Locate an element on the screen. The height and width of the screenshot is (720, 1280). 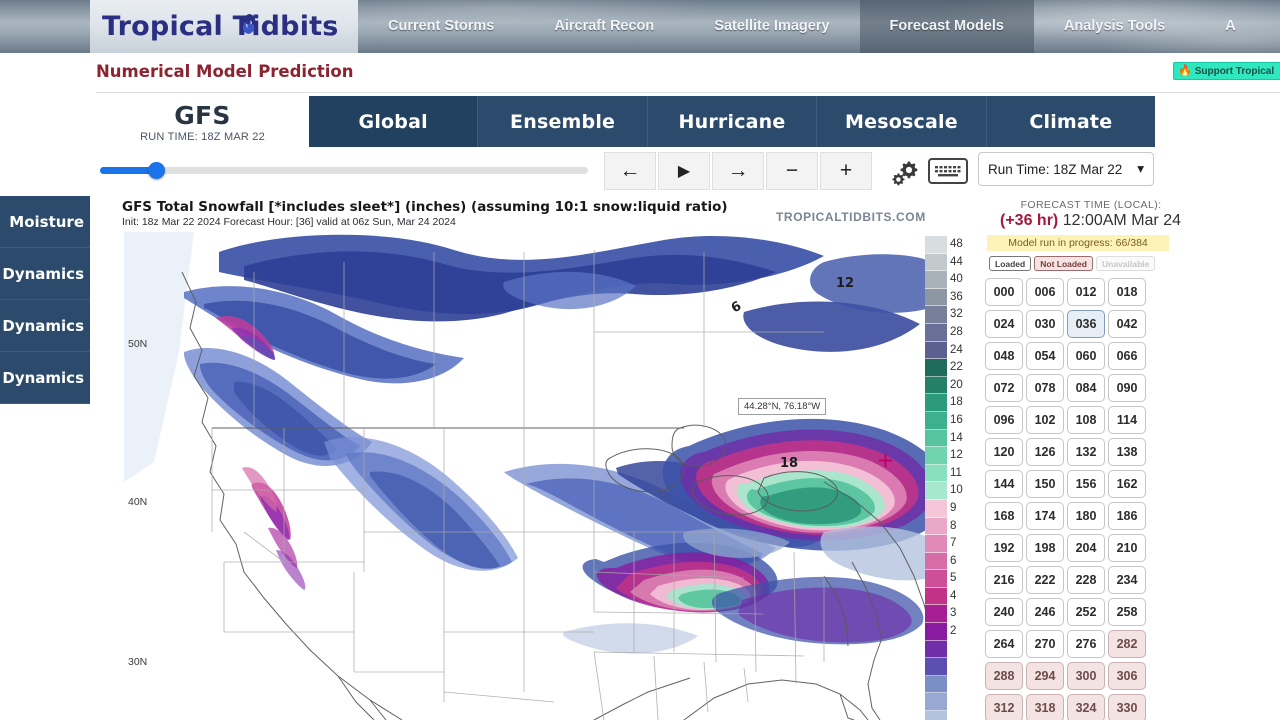
forecast-hour-button-066: 066 is located at coordinates (1127, 356).